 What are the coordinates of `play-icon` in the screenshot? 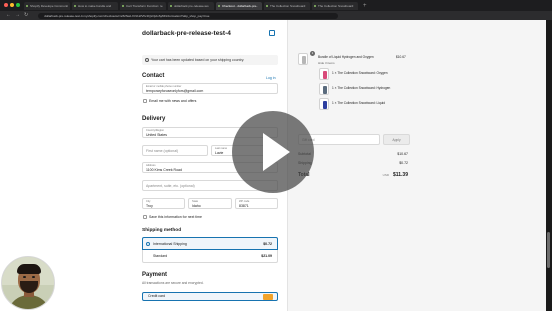 It's located at (276, 152).